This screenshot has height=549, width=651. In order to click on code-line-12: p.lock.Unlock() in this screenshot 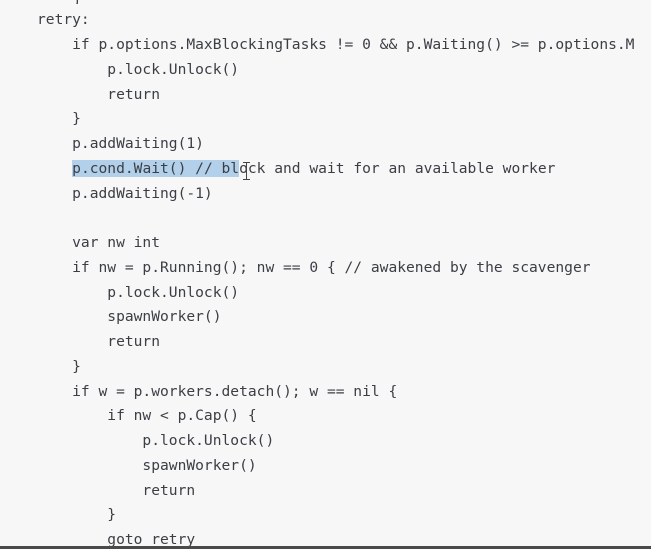, I will do `click(138, 293)`.